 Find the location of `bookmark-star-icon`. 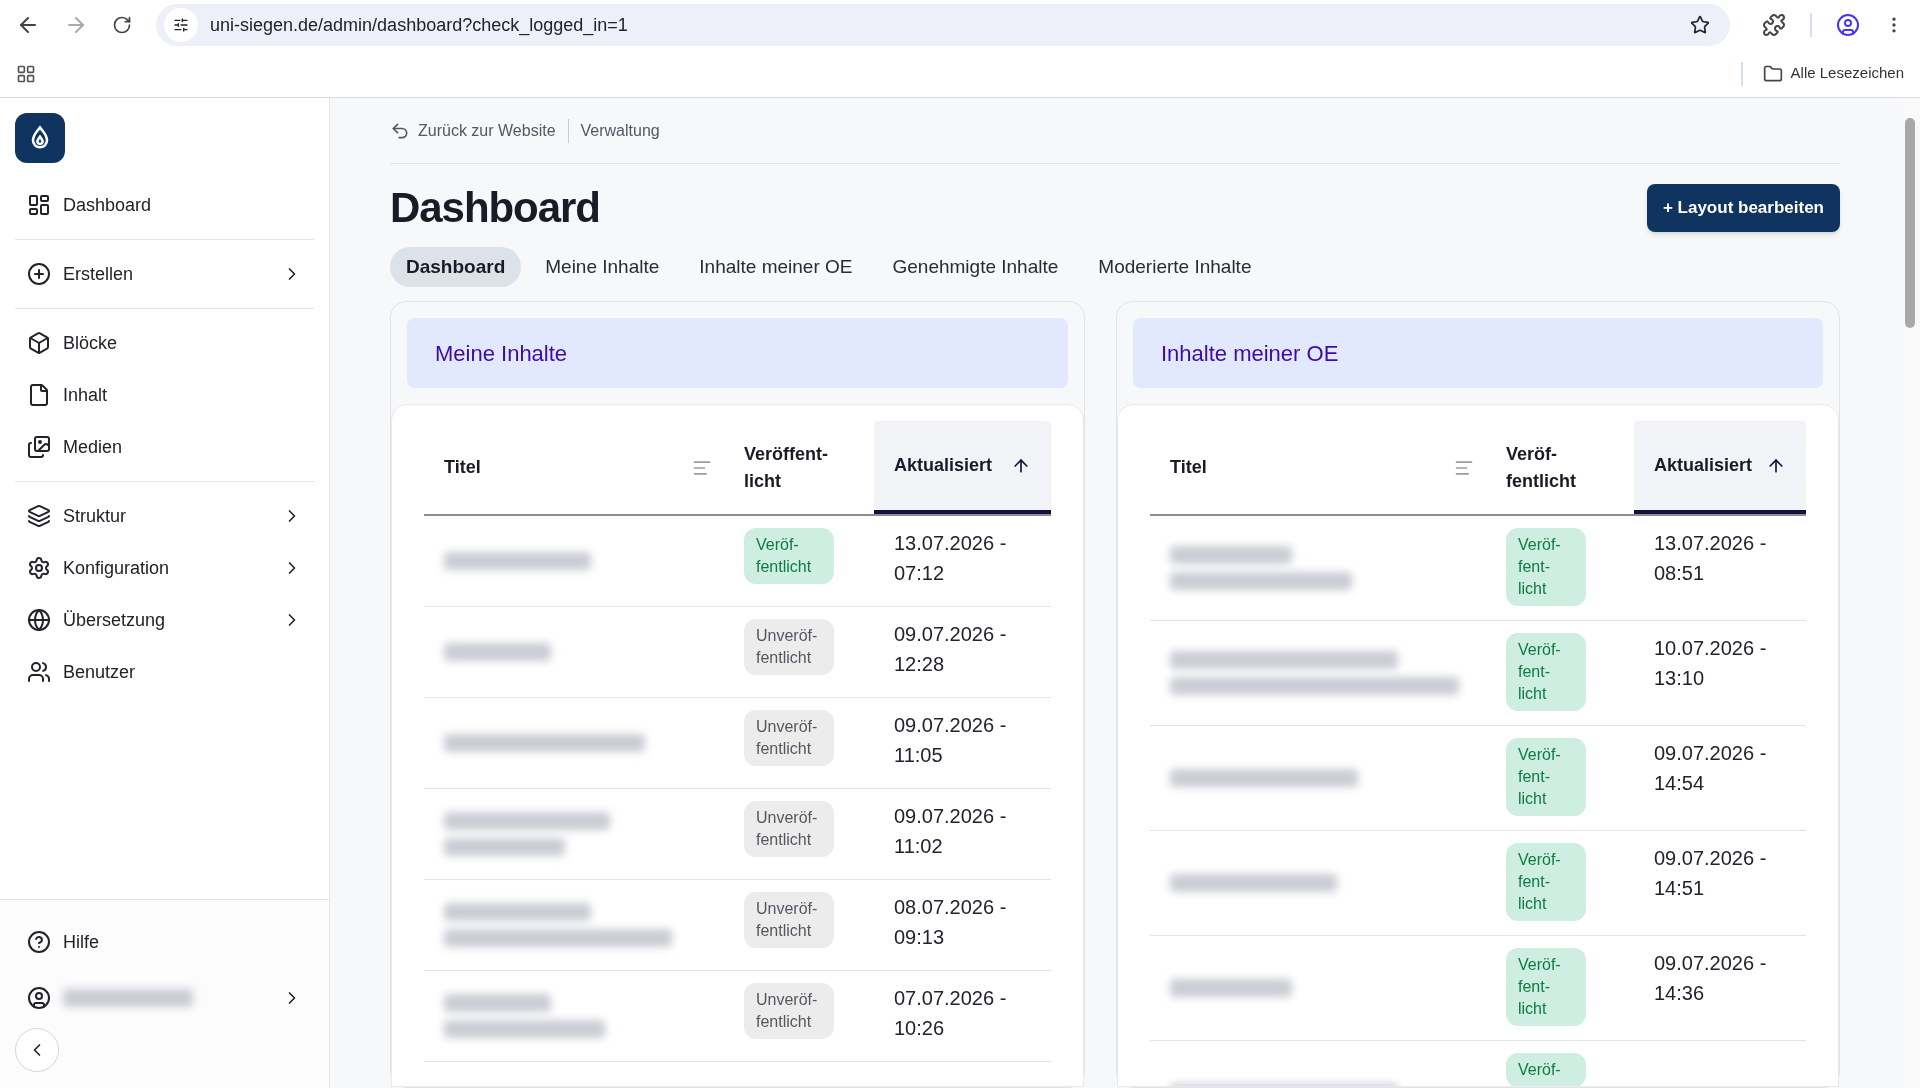

bookmark-star-icon is located at coordinates (1700, 25).